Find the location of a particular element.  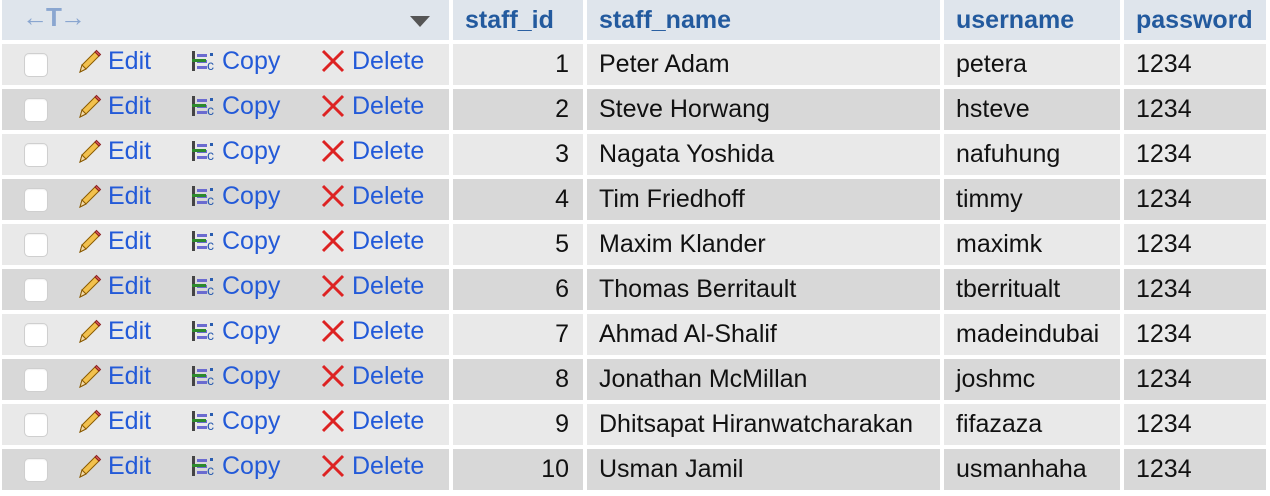

cell-staff-id: 7 is located at coordinates (518, 334).